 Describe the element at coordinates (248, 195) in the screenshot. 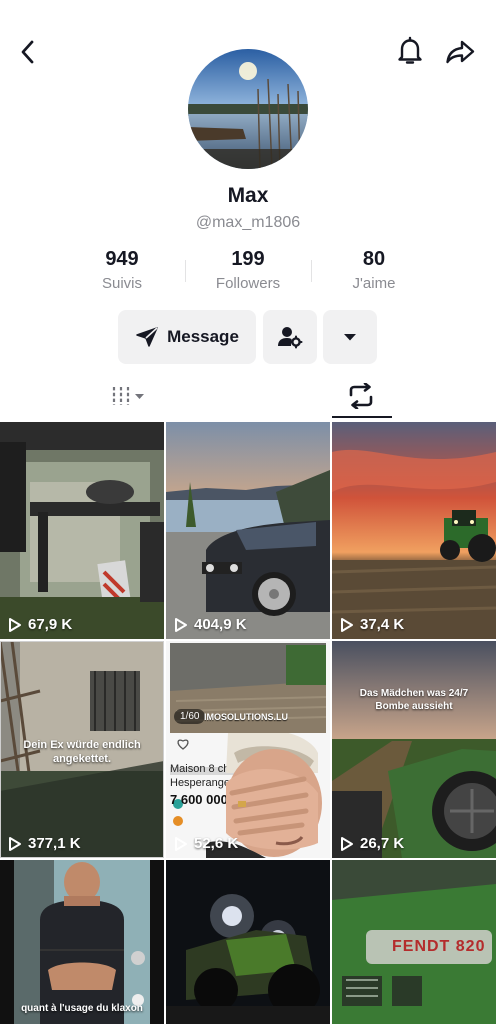

I see `profile-name: Max` at that location.